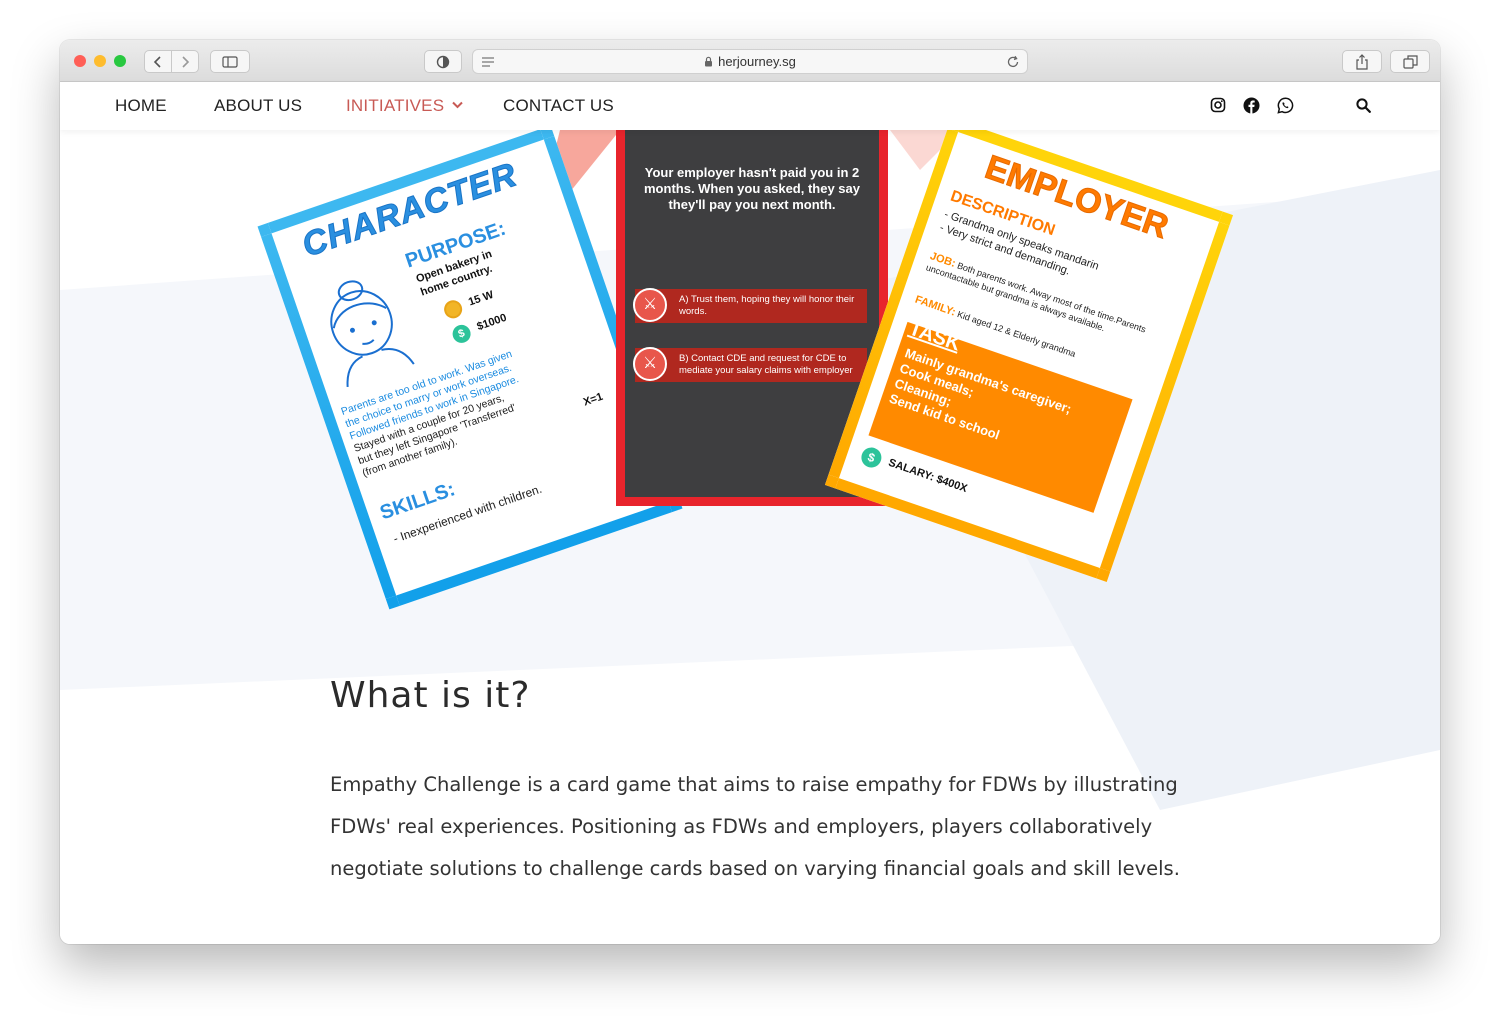 The image size is (1500, 1024). I want to click on back-button, so click(158, 61).